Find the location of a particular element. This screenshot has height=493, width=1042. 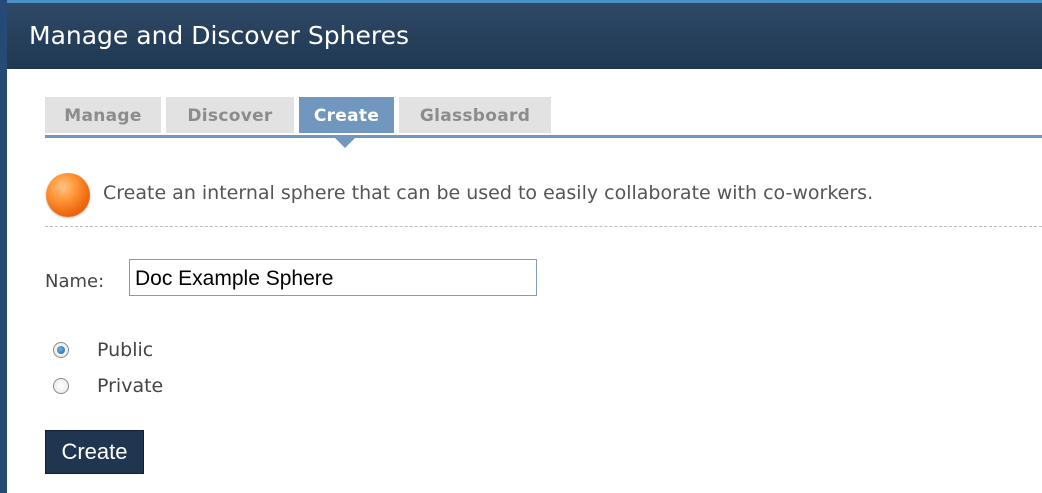

active-tab-pointer is located at coordinates (345, 143).